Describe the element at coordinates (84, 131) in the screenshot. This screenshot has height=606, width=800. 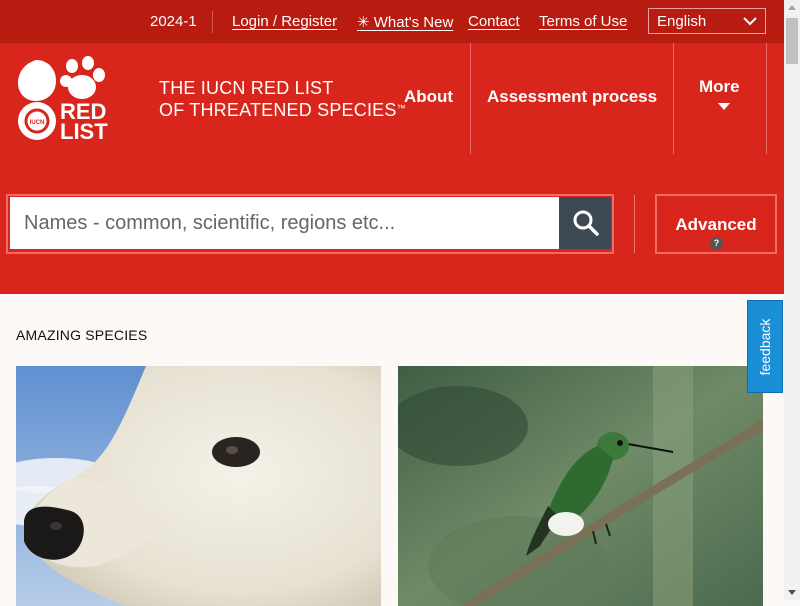
I see `logo-text-list: LIST` at that location.